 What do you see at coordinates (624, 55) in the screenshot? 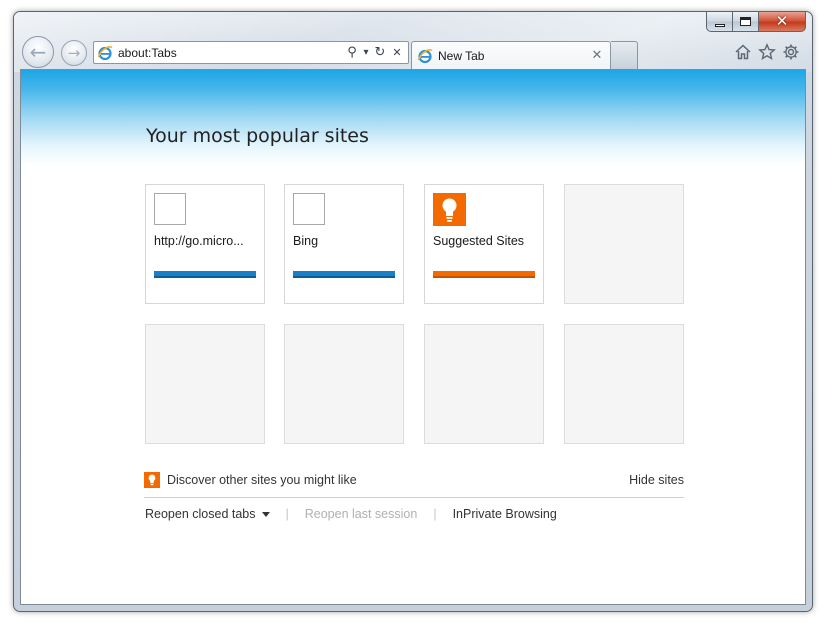
I see `new-tab-button` at bounding box center [624, 55].